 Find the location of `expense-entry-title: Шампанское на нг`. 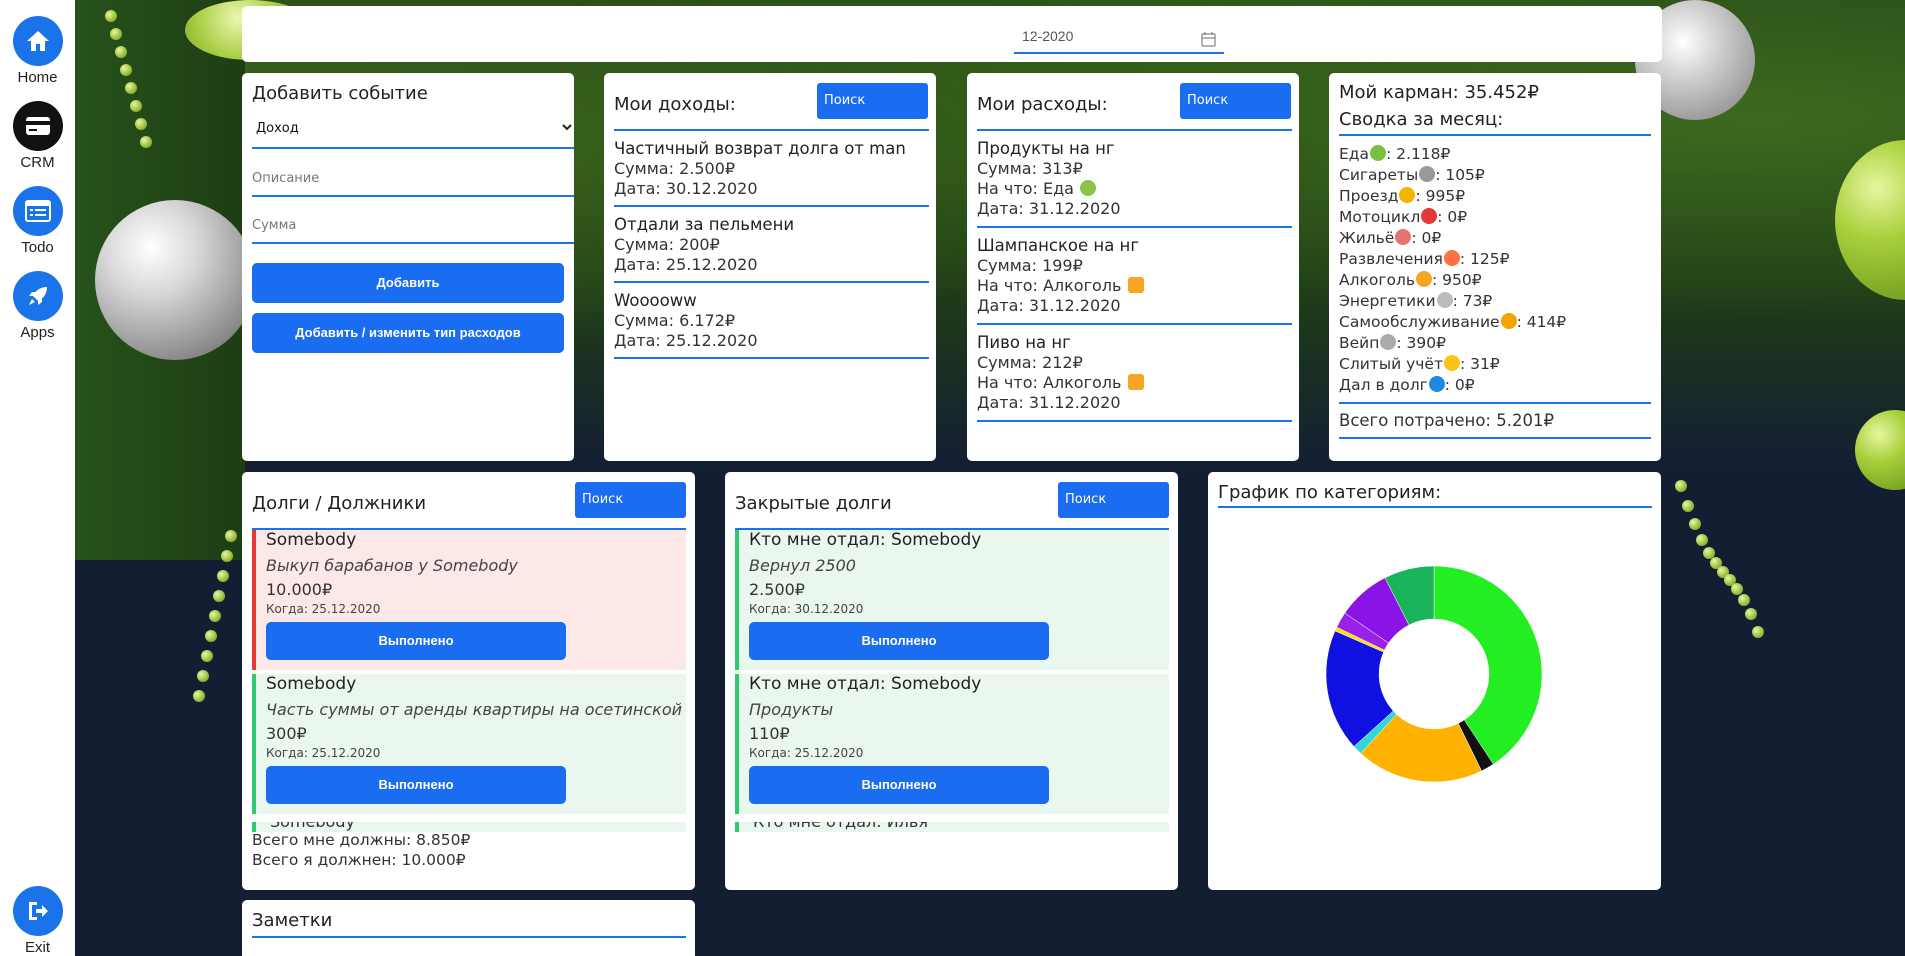

expense-entry-title: Шампанское на нг is located at coordinates (1058, 245).